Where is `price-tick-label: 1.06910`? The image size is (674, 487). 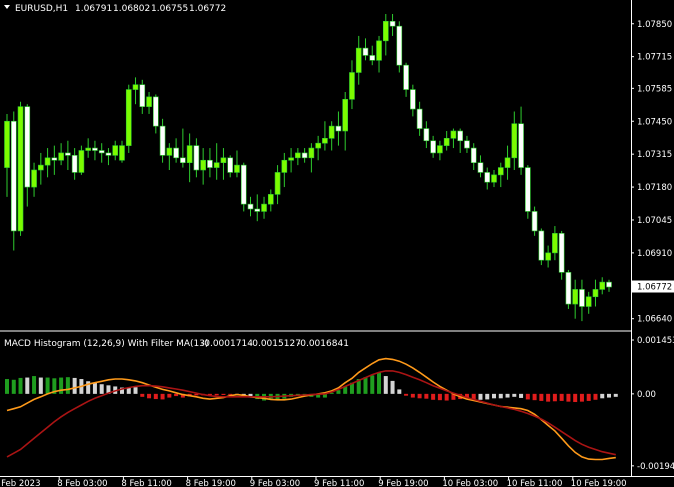
price-tick-label: 1.06910 is located at coordinates (654, 254).